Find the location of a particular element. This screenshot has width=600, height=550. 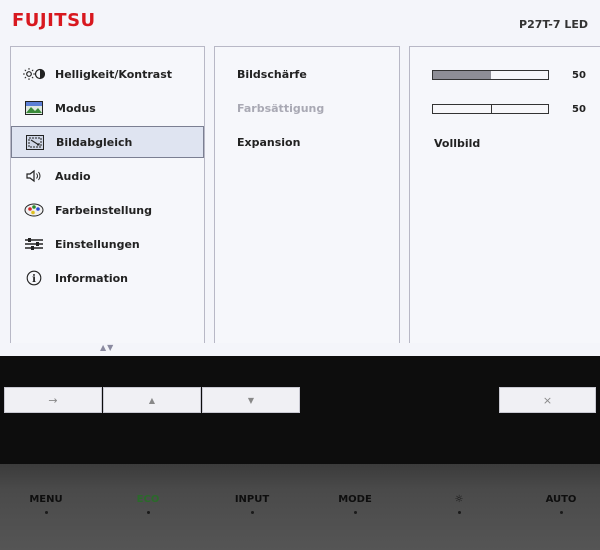

scroll-arrows-icon: ▲▼ is located at coordinates (107, 347).